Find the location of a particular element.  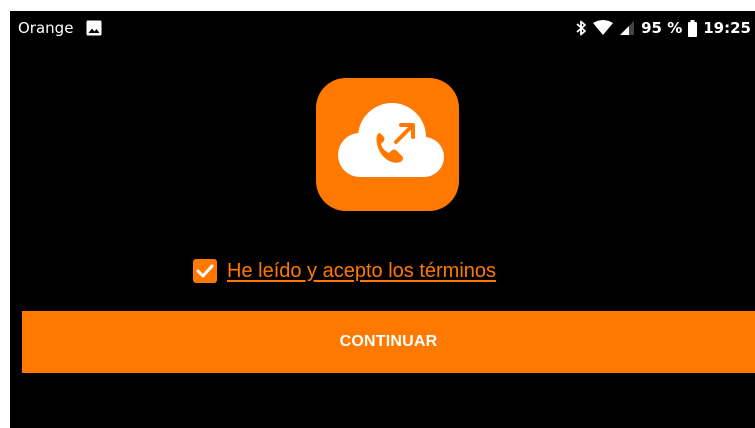

cloud-phone-icon is located at coordinates (391, 140).